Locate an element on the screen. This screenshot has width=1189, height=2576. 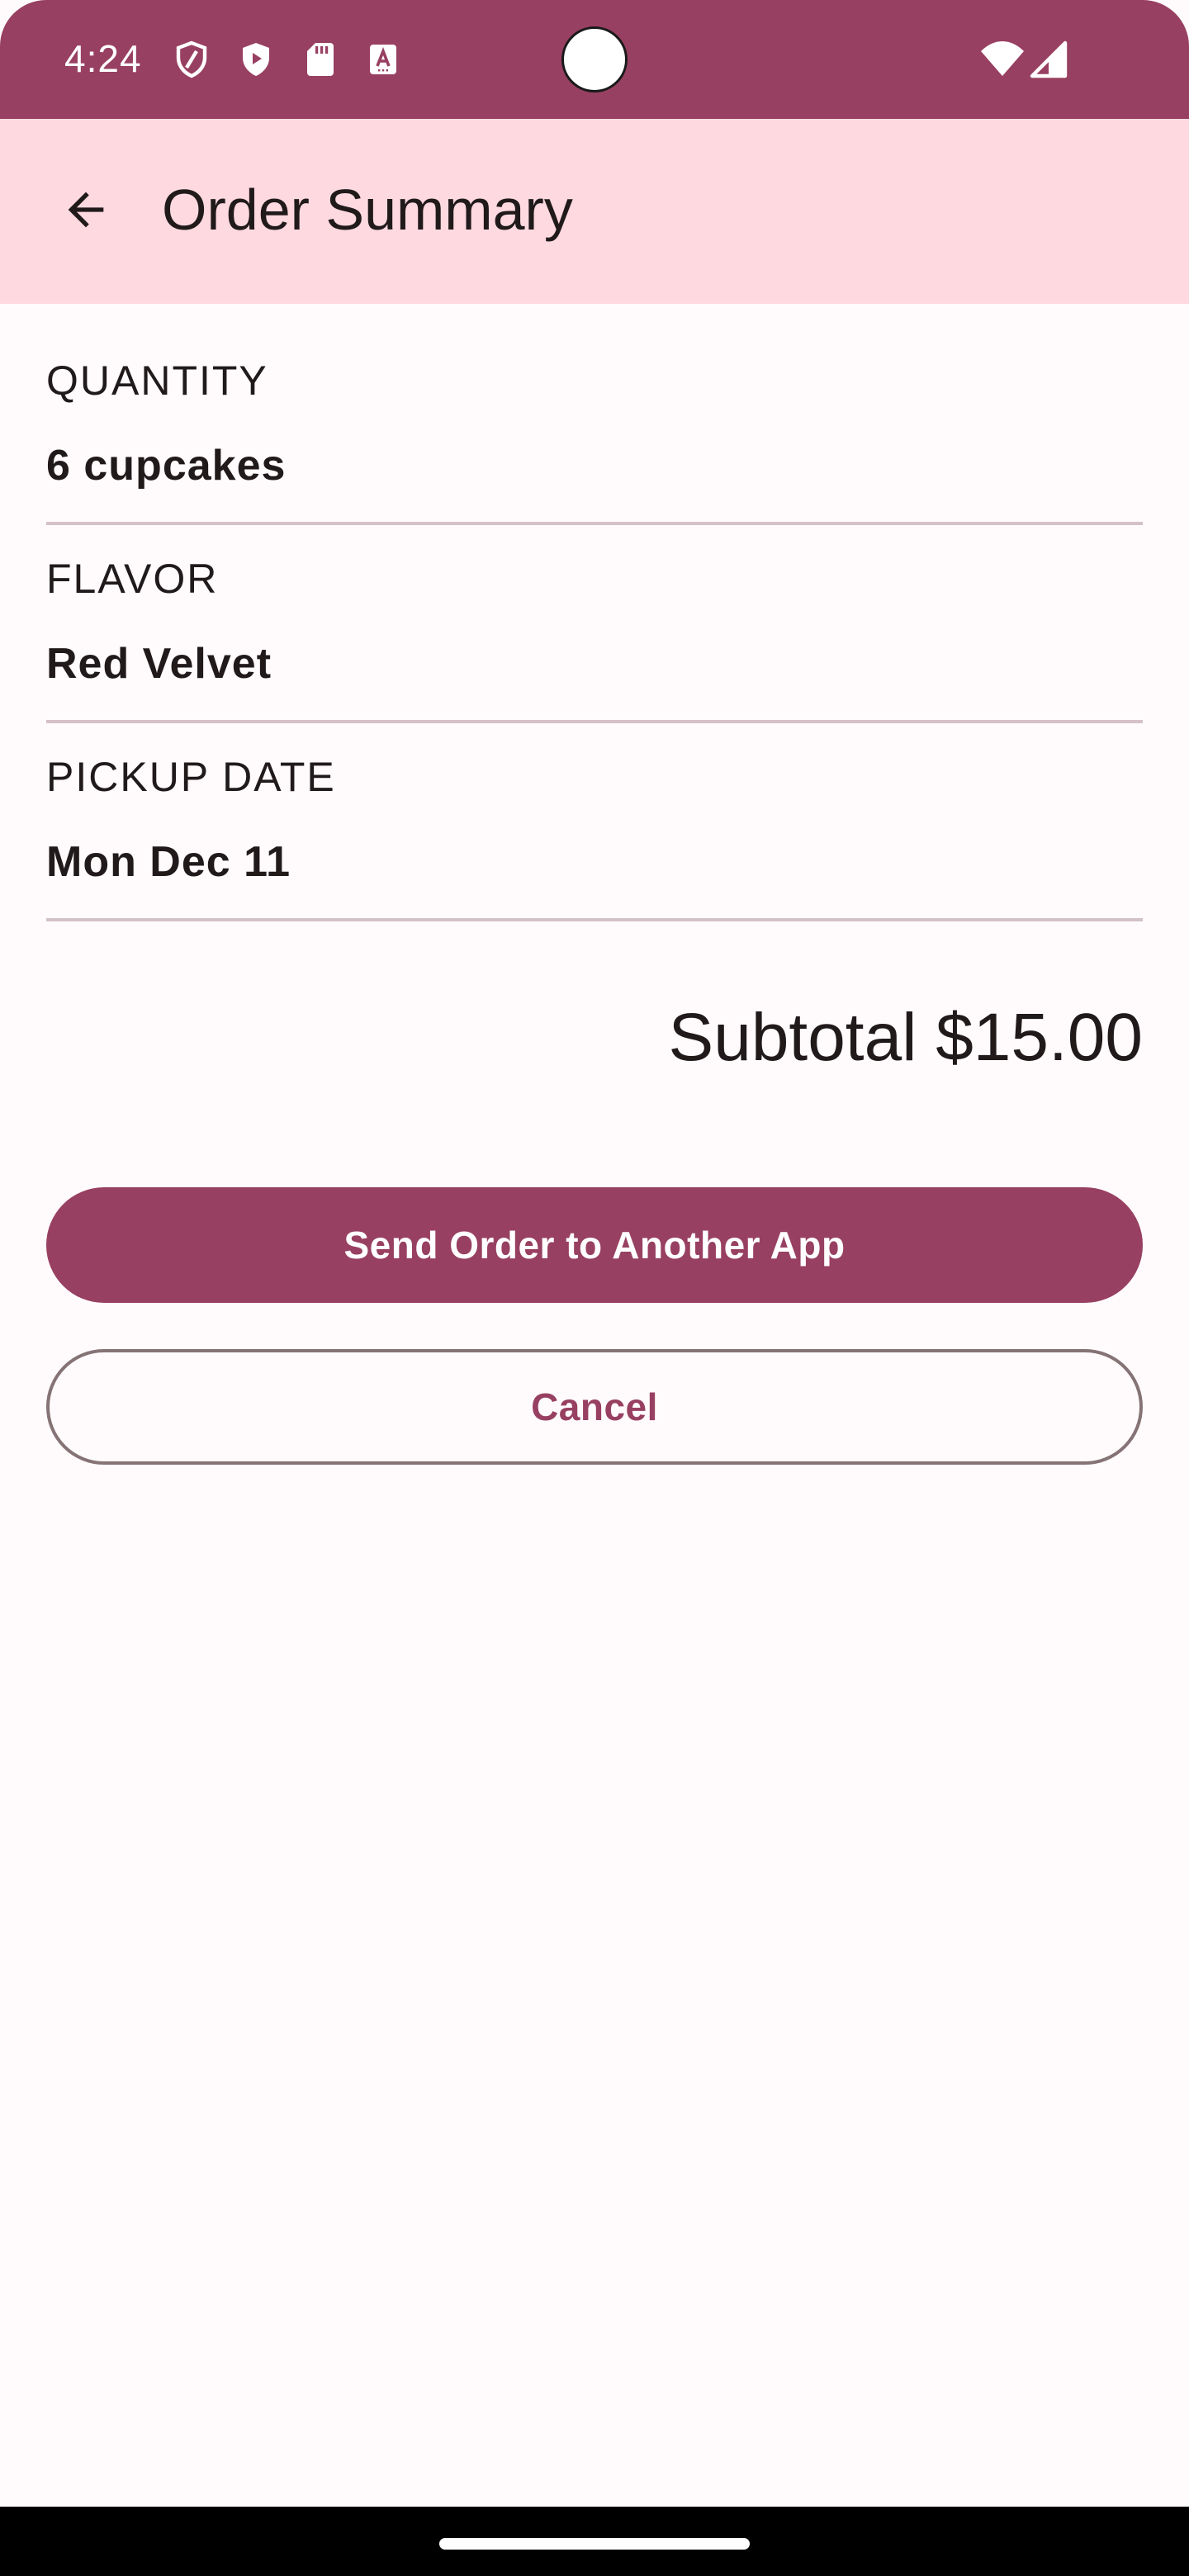
pickup-date-value: Mon Dec 11 is located at coordinates (168, 862).